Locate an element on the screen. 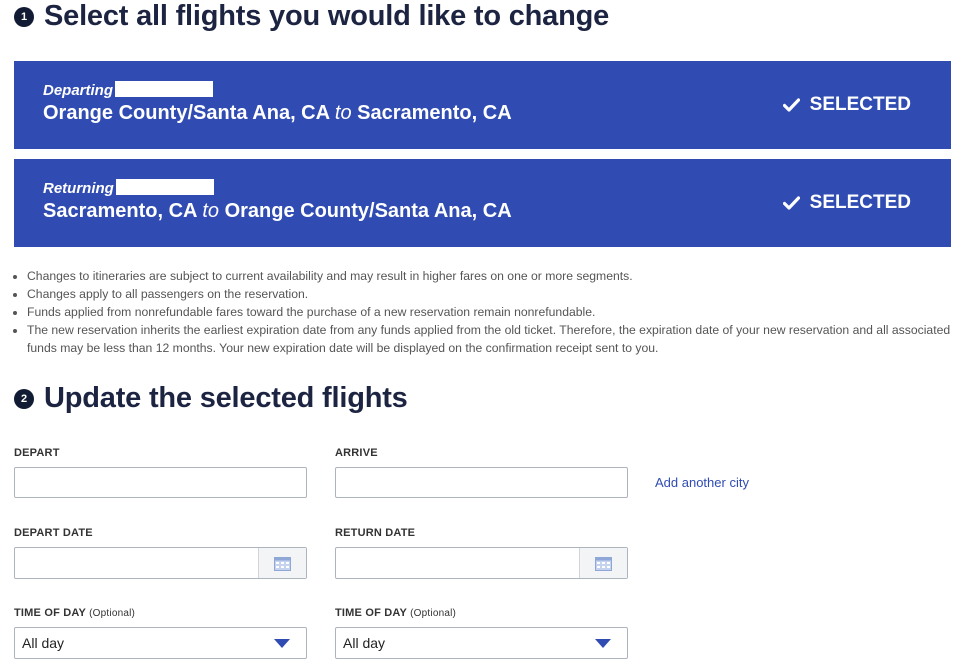 This screenshot has width=956, height=665. depart-label: DEPART is located at coordinates (37, 453).